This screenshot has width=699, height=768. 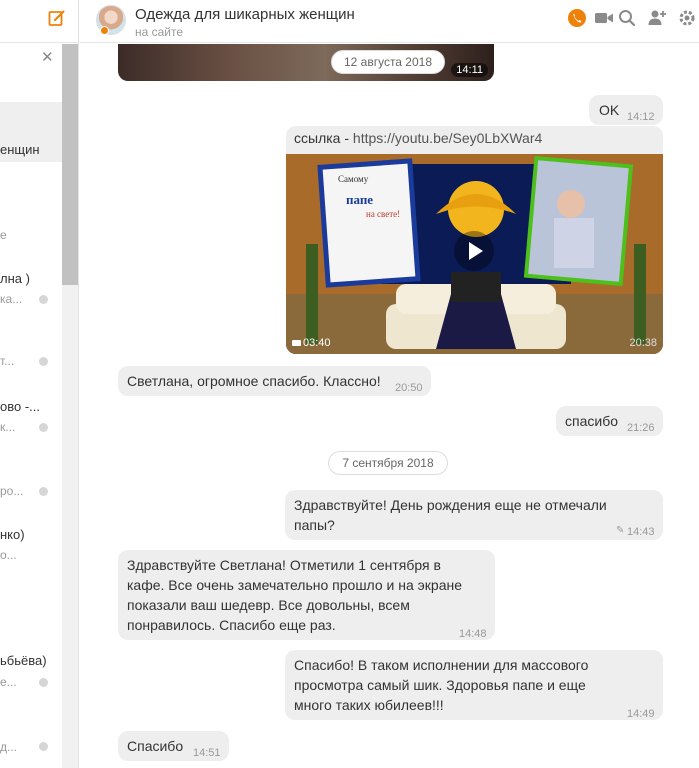 What do you see at coordinates (31, 237) in the screenshot?
I see `sidebar-item: е` at bounding box center [31, 237].